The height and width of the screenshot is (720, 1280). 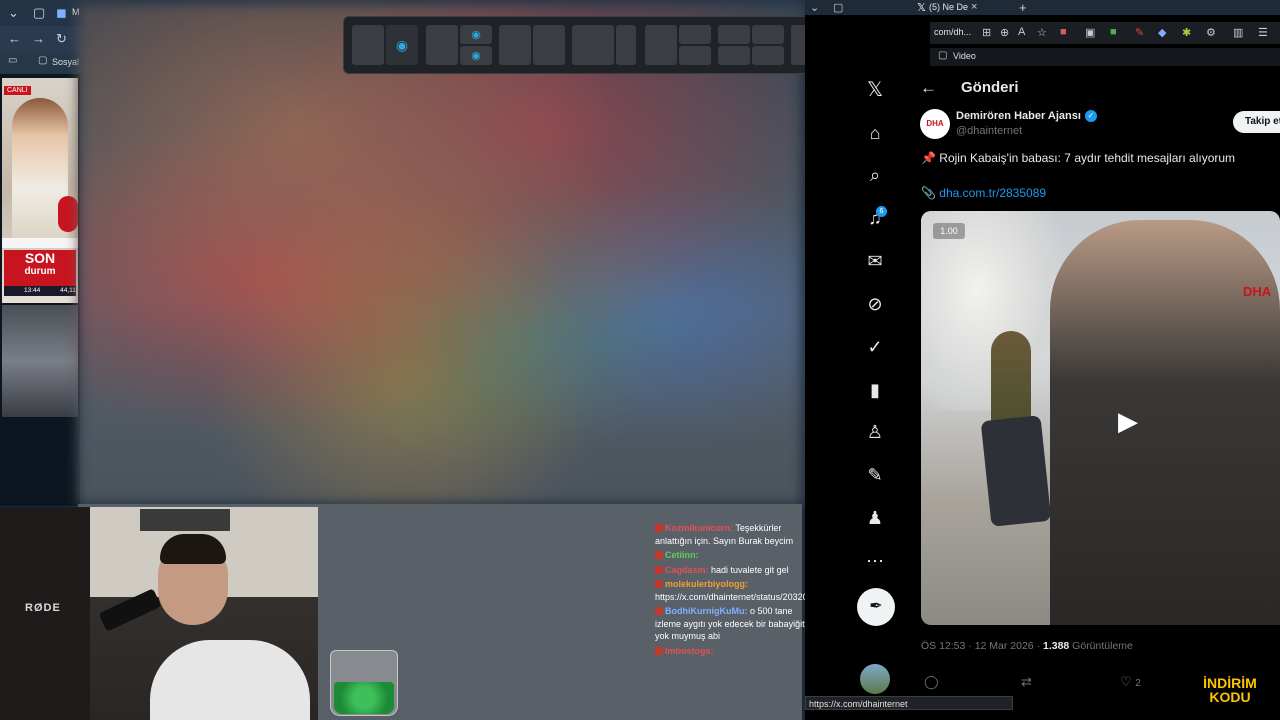 I want to click on refresh-icon: ↻, so click(x=61, y=39).